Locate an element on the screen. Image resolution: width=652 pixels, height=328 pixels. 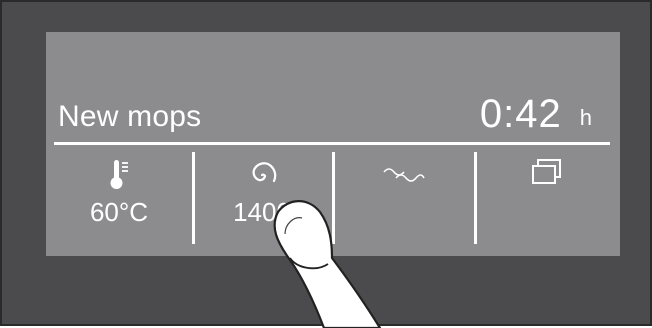
rinse-option is located at coordinates (403, 201).